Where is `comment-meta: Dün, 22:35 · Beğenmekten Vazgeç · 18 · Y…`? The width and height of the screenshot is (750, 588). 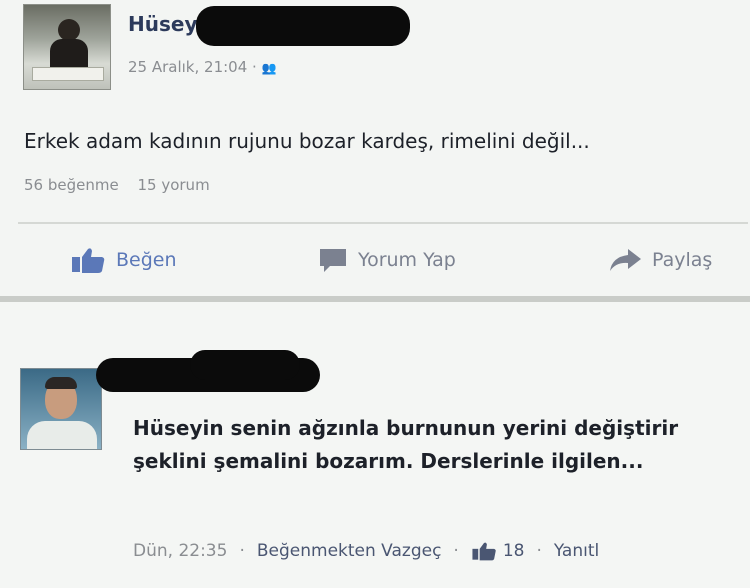
comment-meta: Dün, 22:35 · Beğenmekten Vazgeç · 18 · Y… is located at coordinates (366, 551).